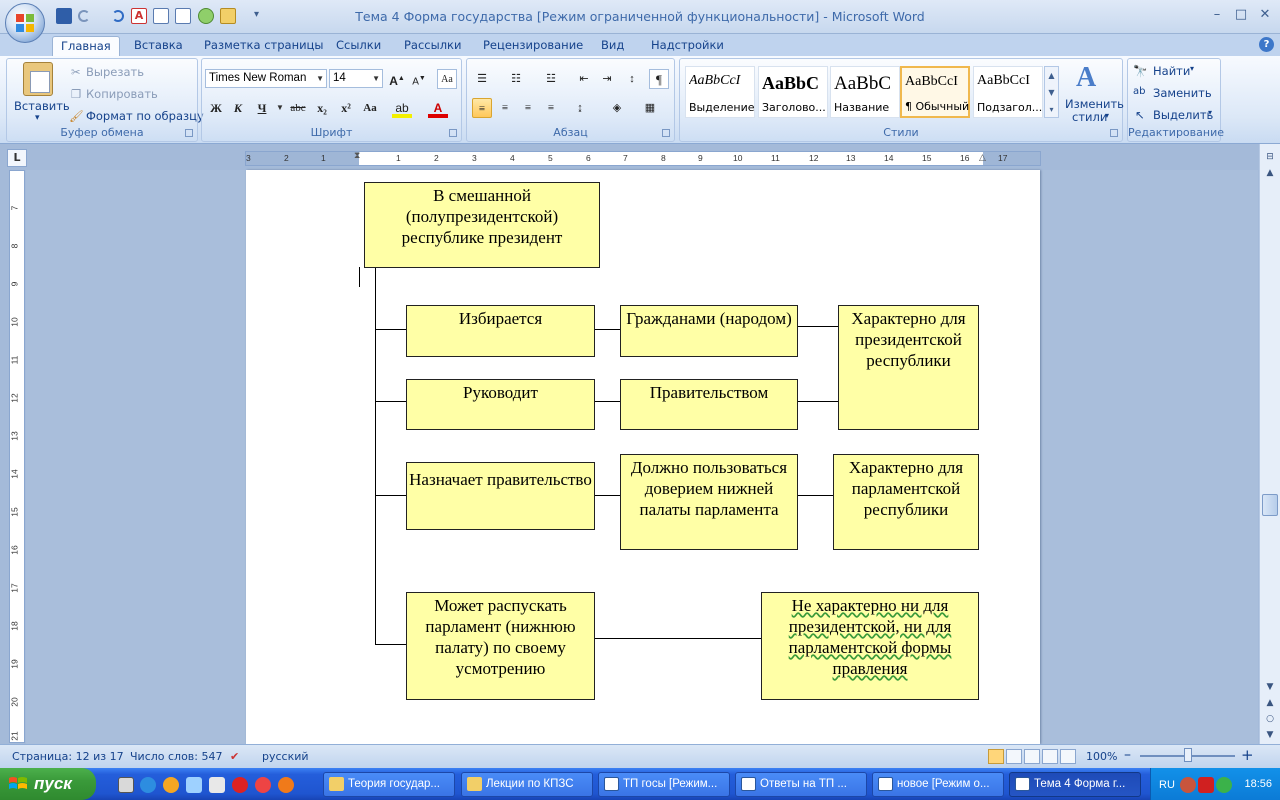 The image size is (1280, 800). I want to click on align-right-icon: ≡, so click(528, 108).